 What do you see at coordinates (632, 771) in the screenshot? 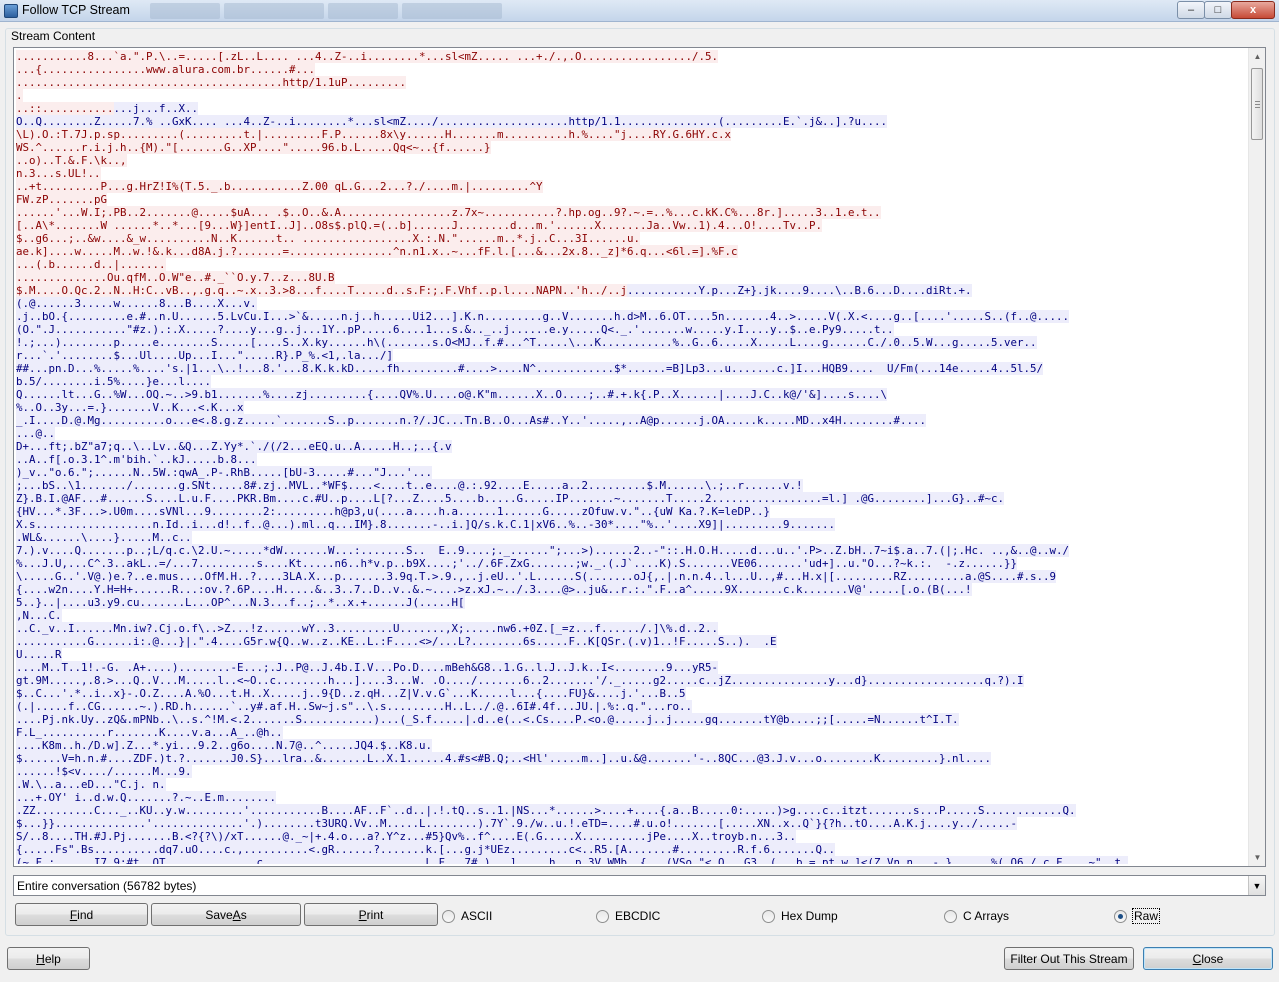
I see `stream-line: ......!$<v..../......M...9.` at bounding box center [632, 771].